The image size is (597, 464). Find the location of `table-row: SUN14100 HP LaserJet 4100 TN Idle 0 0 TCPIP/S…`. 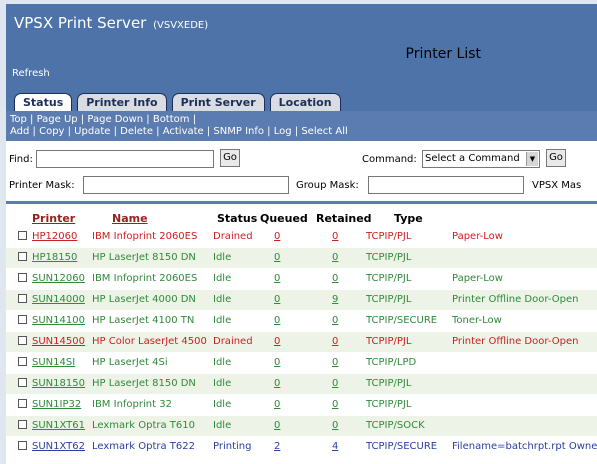

table-row: SUN14100 HP LaserJet 4100 TN Idle 0 0 TCPIP/S… is located at coordinates (301, 320).